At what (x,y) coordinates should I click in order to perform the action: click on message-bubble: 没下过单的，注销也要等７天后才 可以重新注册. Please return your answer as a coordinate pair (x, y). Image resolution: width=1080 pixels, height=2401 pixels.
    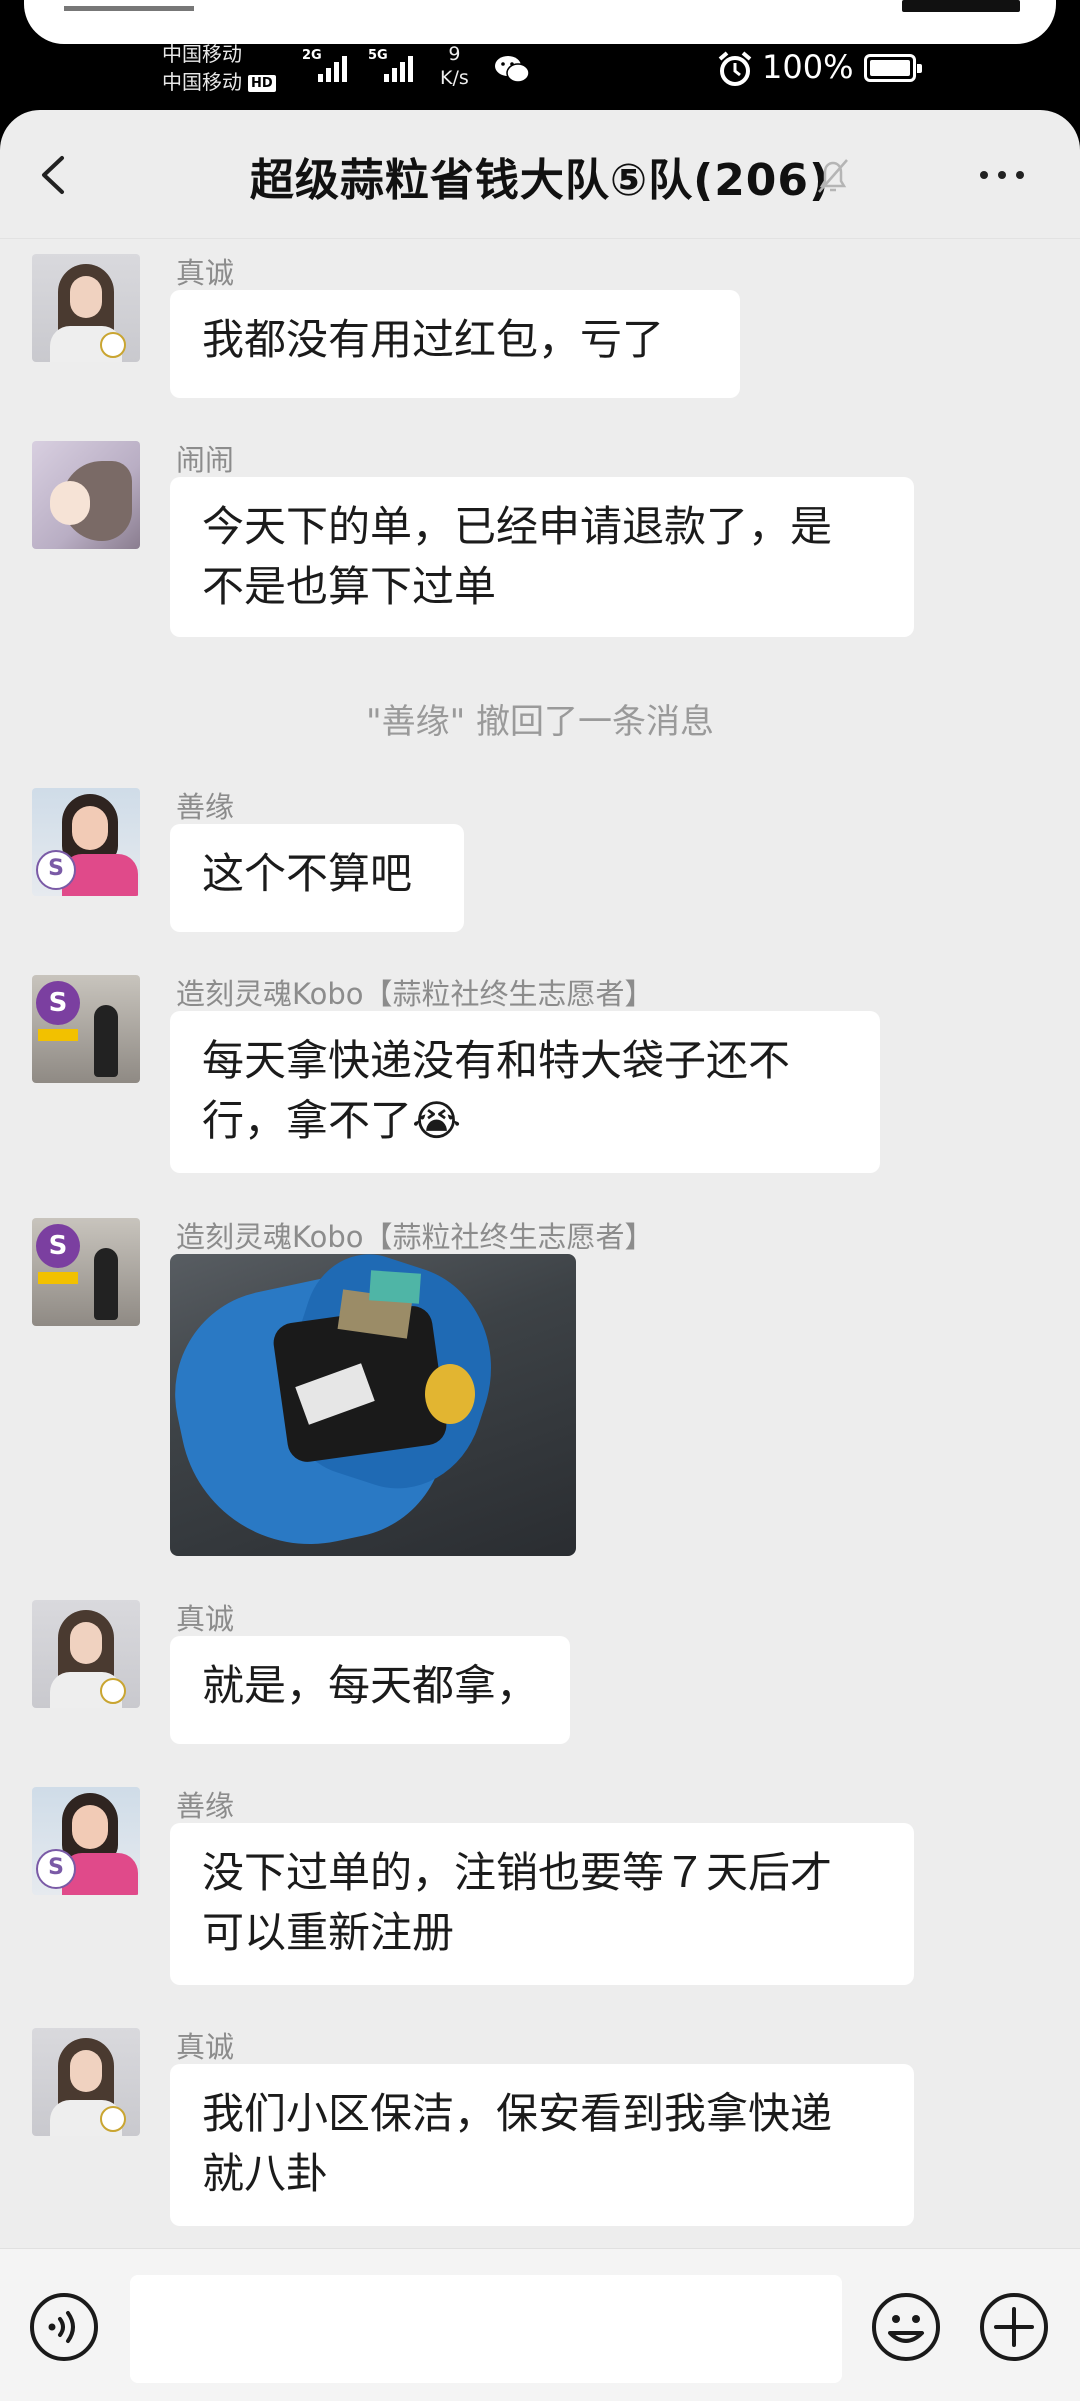
    Looking at the image, I should click on (542, 1904).